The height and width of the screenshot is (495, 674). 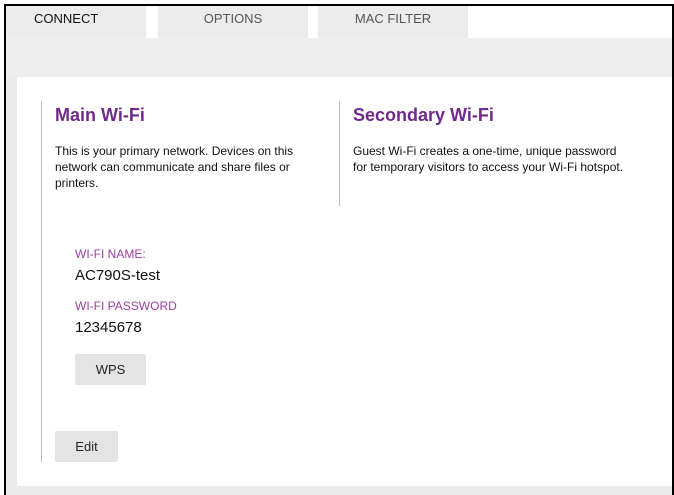 I want to click on tab-mac-filter: MAC FILTER, so click(x=393, y=22).